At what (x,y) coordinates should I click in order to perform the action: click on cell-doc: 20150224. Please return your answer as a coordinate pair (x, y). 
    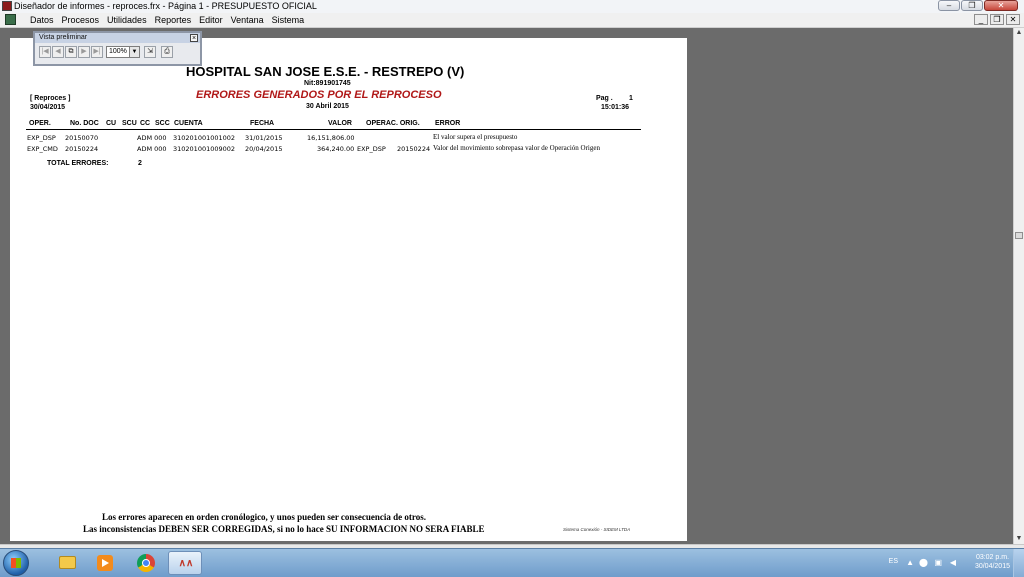
    Looking at the image, I should click on (82, 149).